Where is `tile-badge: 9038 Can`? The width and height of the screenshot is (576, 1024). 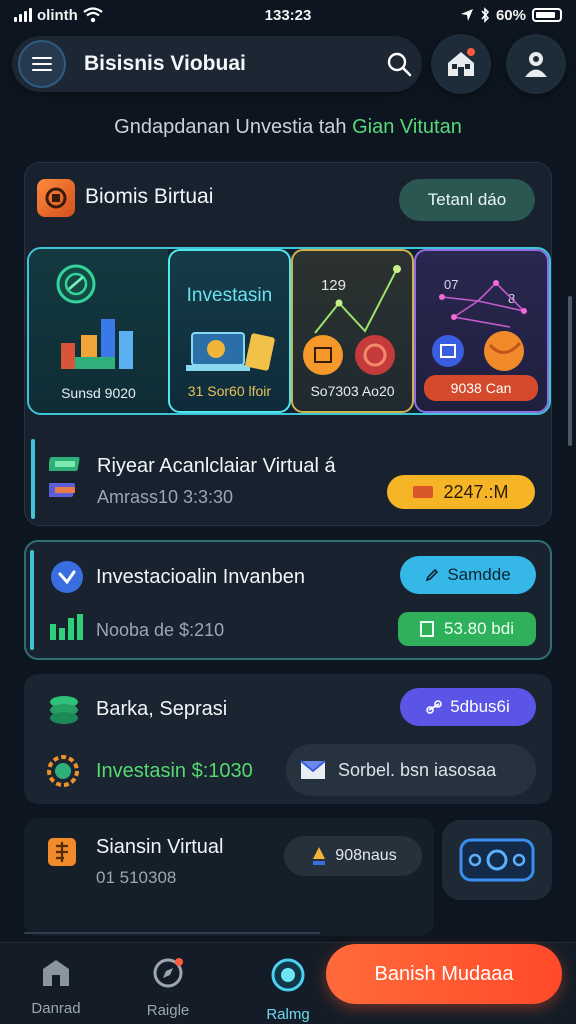 tile-badge: 9038 Can is located at coordinates (481, 388).